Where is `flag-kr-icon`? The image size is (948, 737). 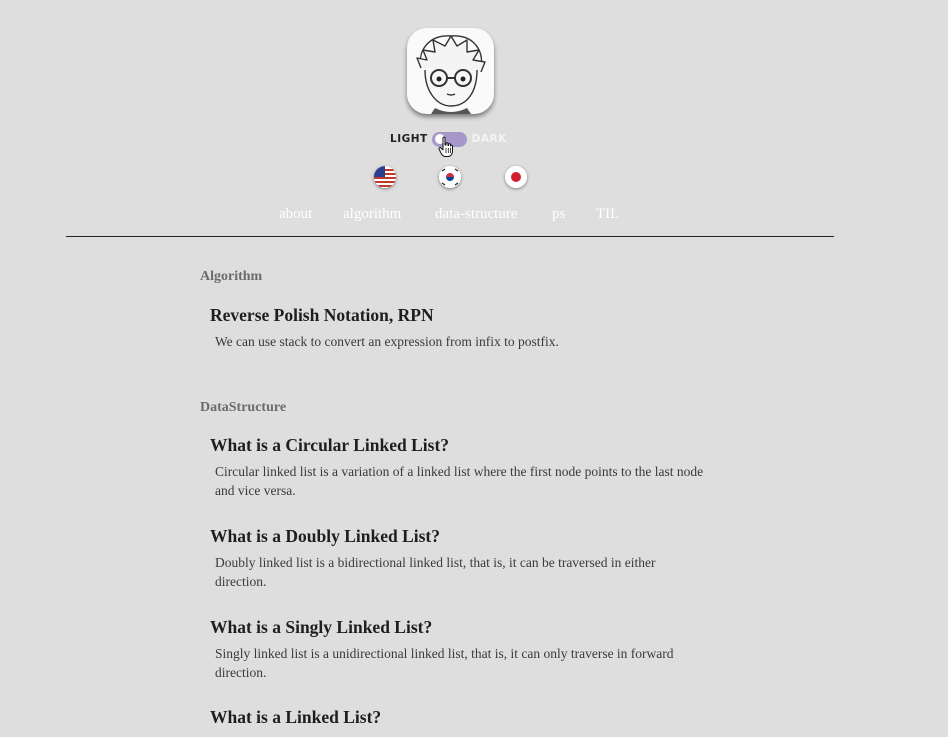 flag-kr-icon is located at coordinates (450, 177).